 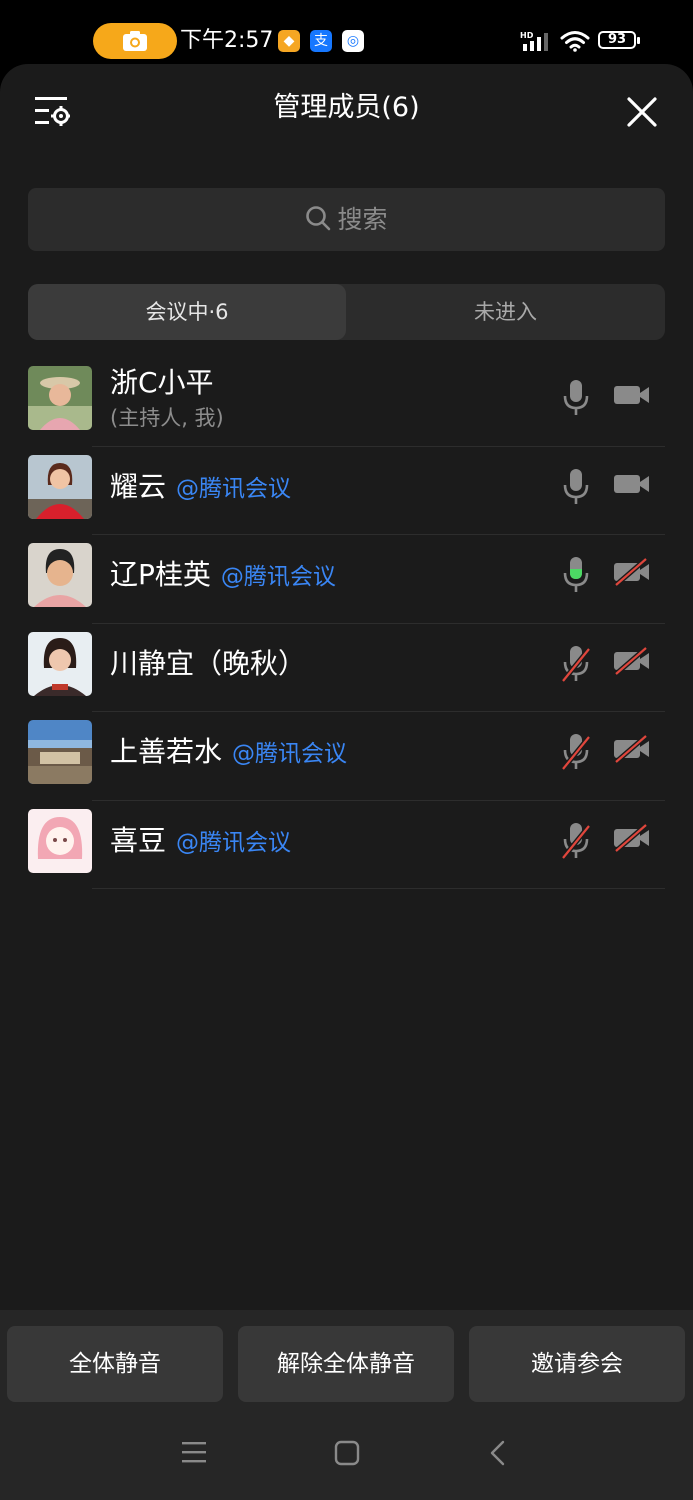 What do you see at coordinates (289, 41) in the screenshot?
I see `notification-app-icon: ◆` at bounding box center [289, 41].